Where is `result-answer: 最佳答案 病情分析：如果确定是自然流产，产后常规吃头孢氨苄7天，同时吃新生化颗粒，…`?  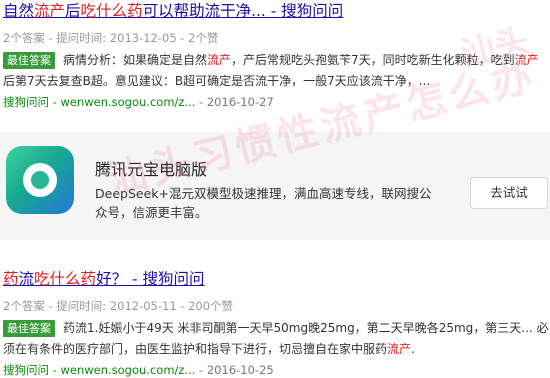
result-answer: 最佳答案 病情分析：如果确定是自然流产，产后常规吃头孢氨苄7天，同时吃新生化颗粒，… is located at coordinates (271, 70).